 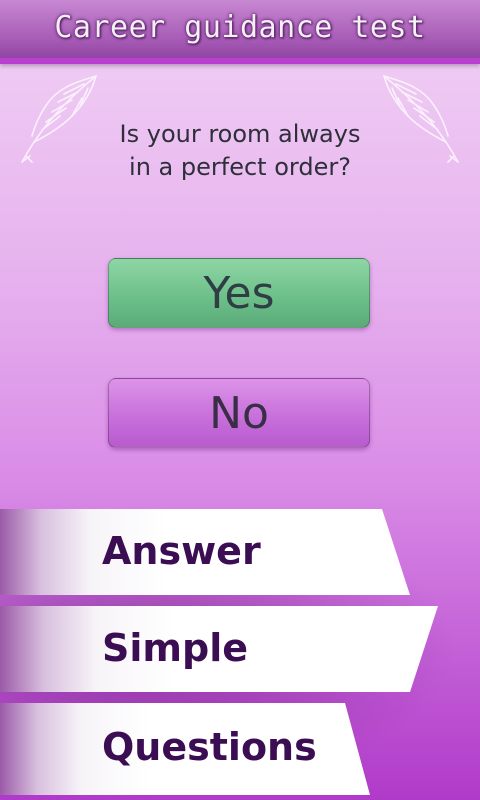 What do you see at coordinates (240, 134) in the screenshot?
I see `question-line-1: Is your room always` at bounding box center [240, 134].